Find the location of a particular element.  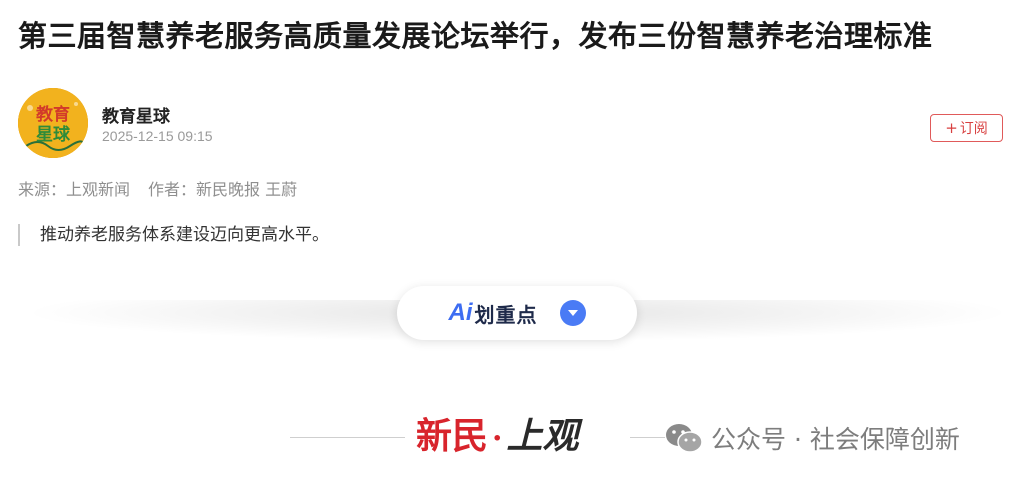

avatar-illustration: 教育 星球 is located at coordinates (53, 123).